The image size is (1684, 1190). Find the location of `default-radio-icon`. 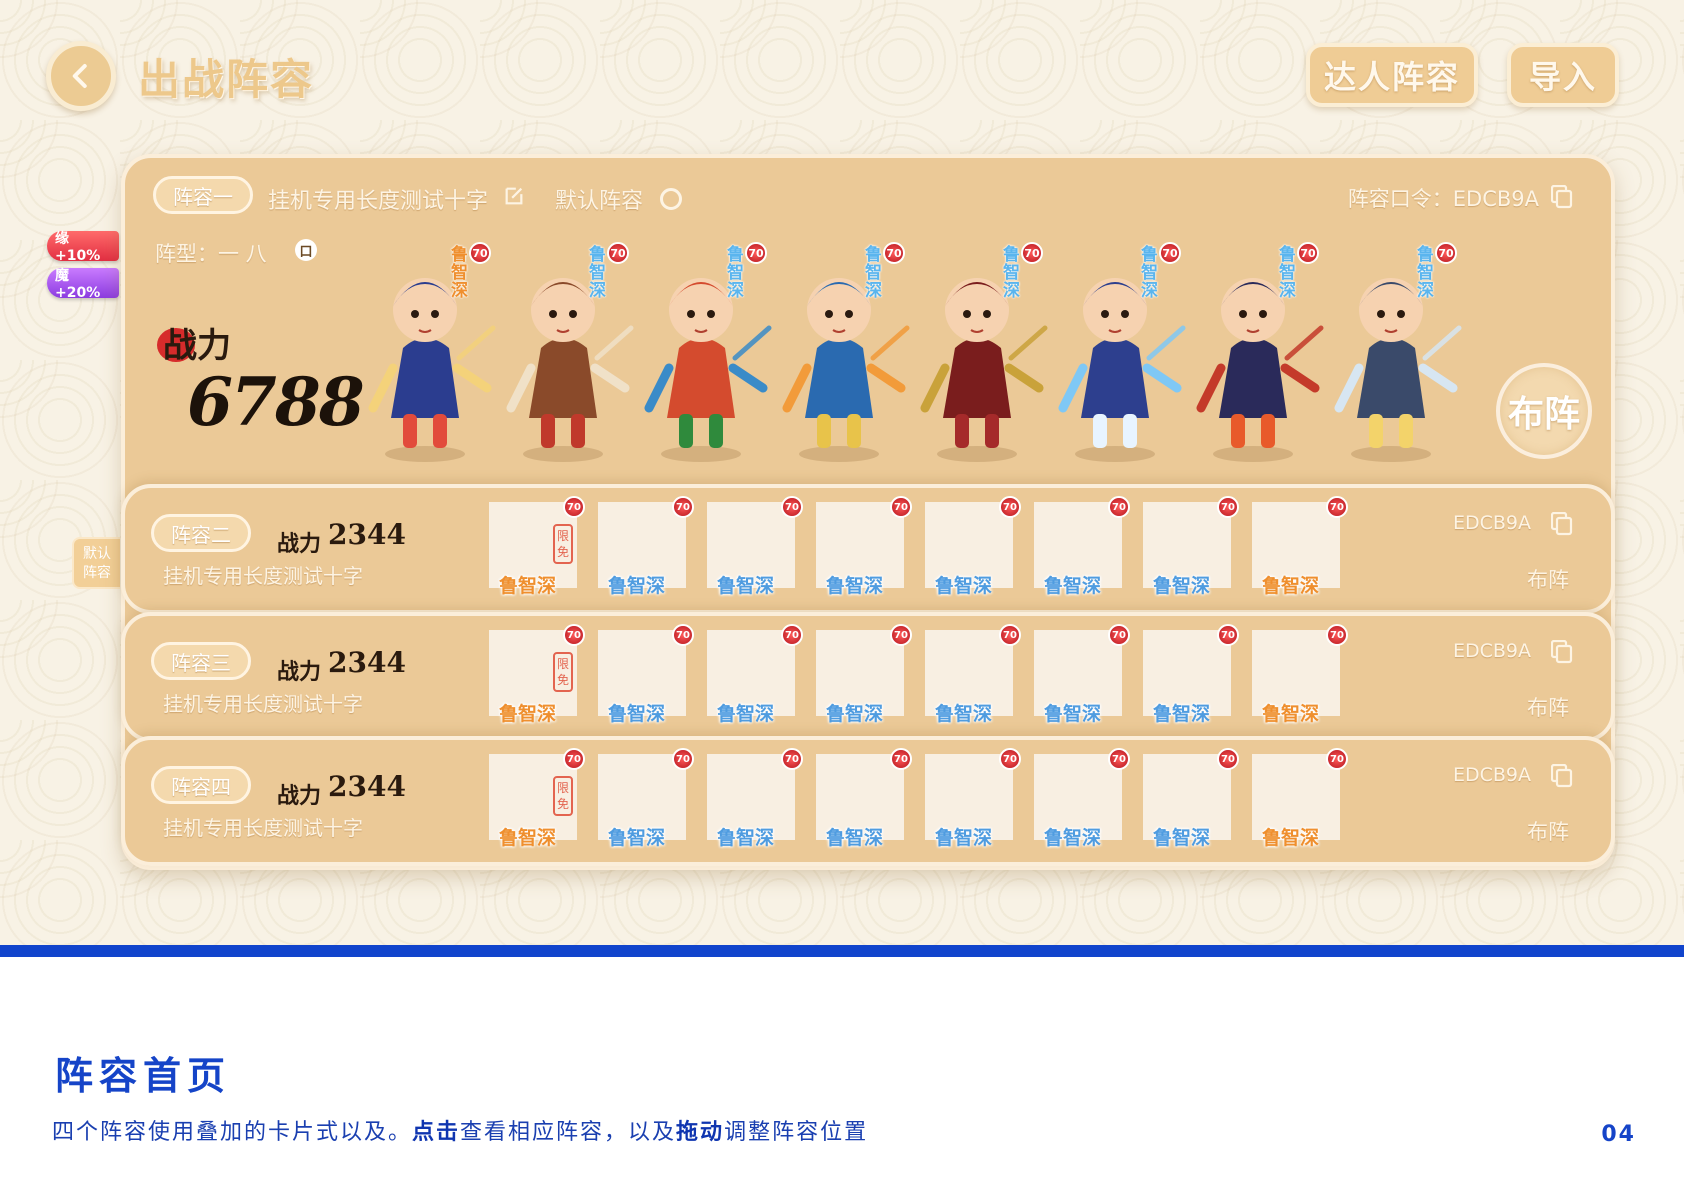

default-radio-icon is located at coordinates (671, 199).